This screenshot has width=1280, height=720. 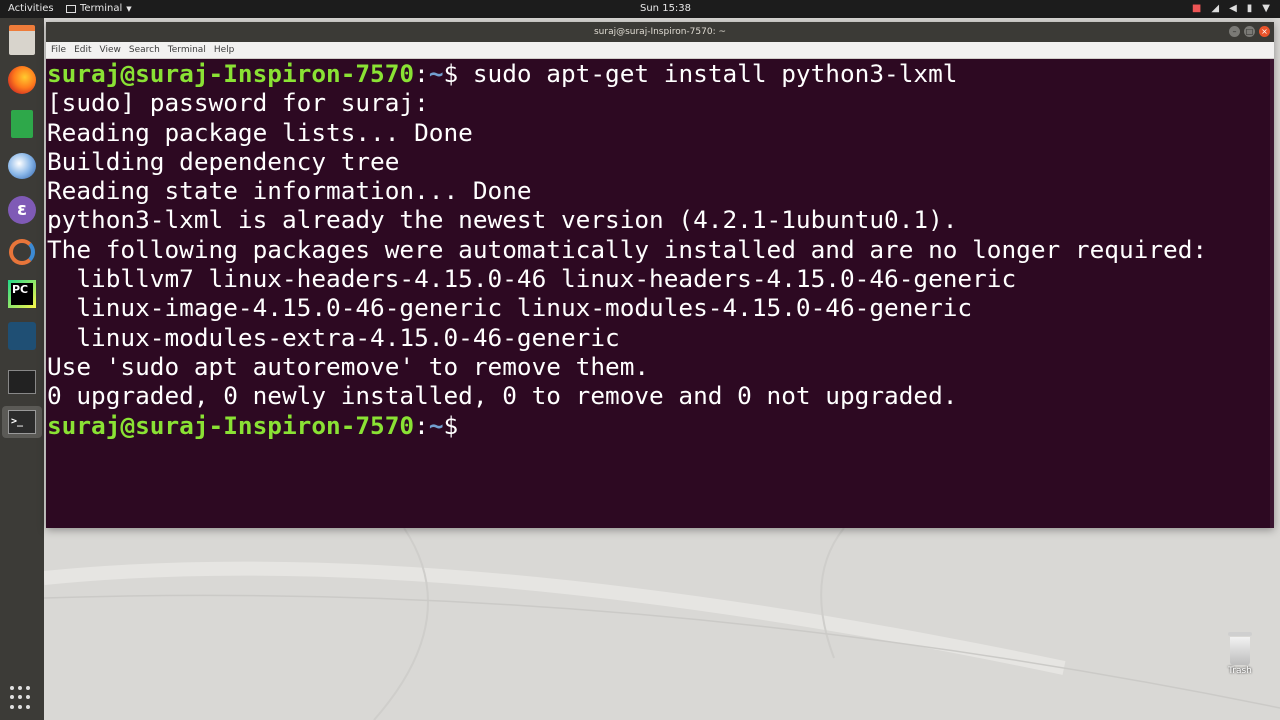 I want to click on pycharm-label: PC, so click(x=22, y=294).